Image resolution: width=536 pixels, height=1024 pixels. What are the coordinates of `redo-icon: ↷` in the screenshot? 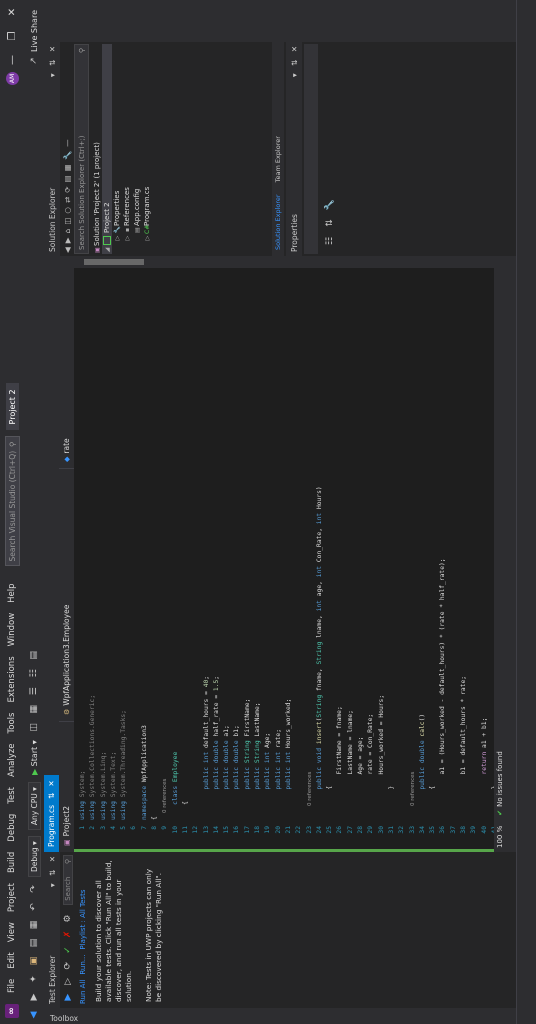 It's located at (34, 889).